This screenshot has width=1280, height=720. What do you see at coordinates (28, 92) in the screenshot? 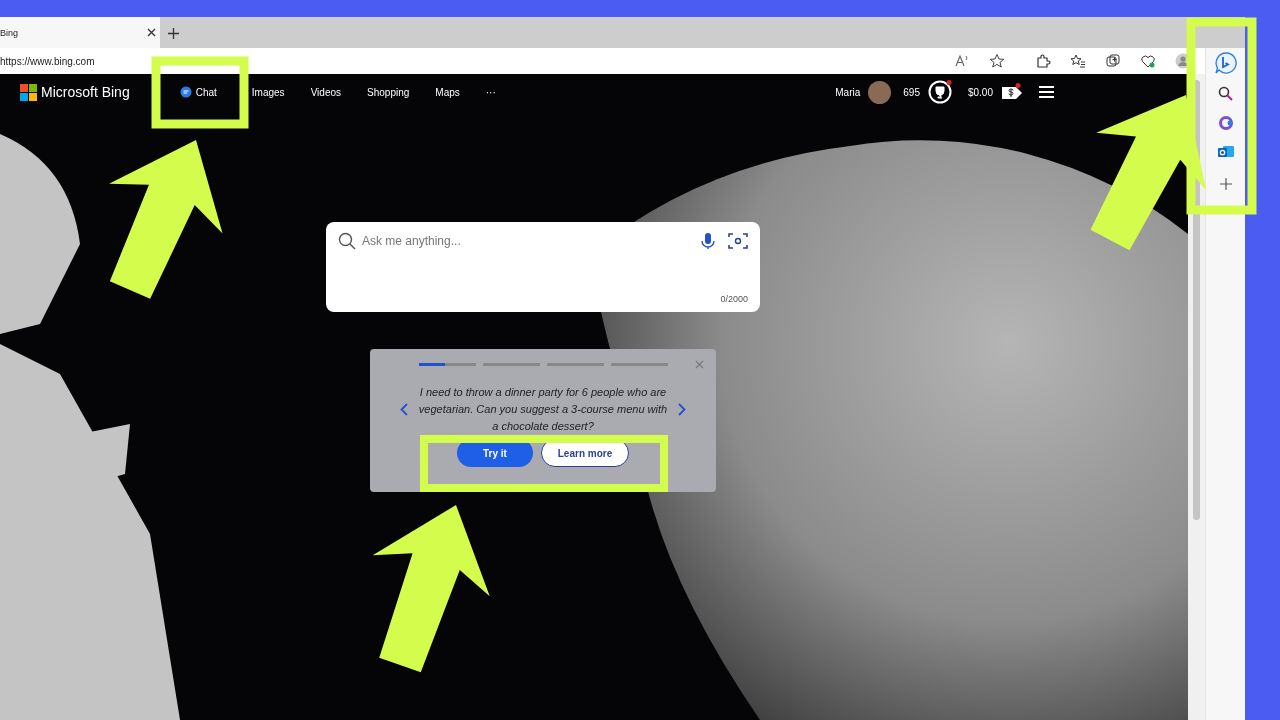
I see `windows-logo-icon` at bounding box center [28, 92].